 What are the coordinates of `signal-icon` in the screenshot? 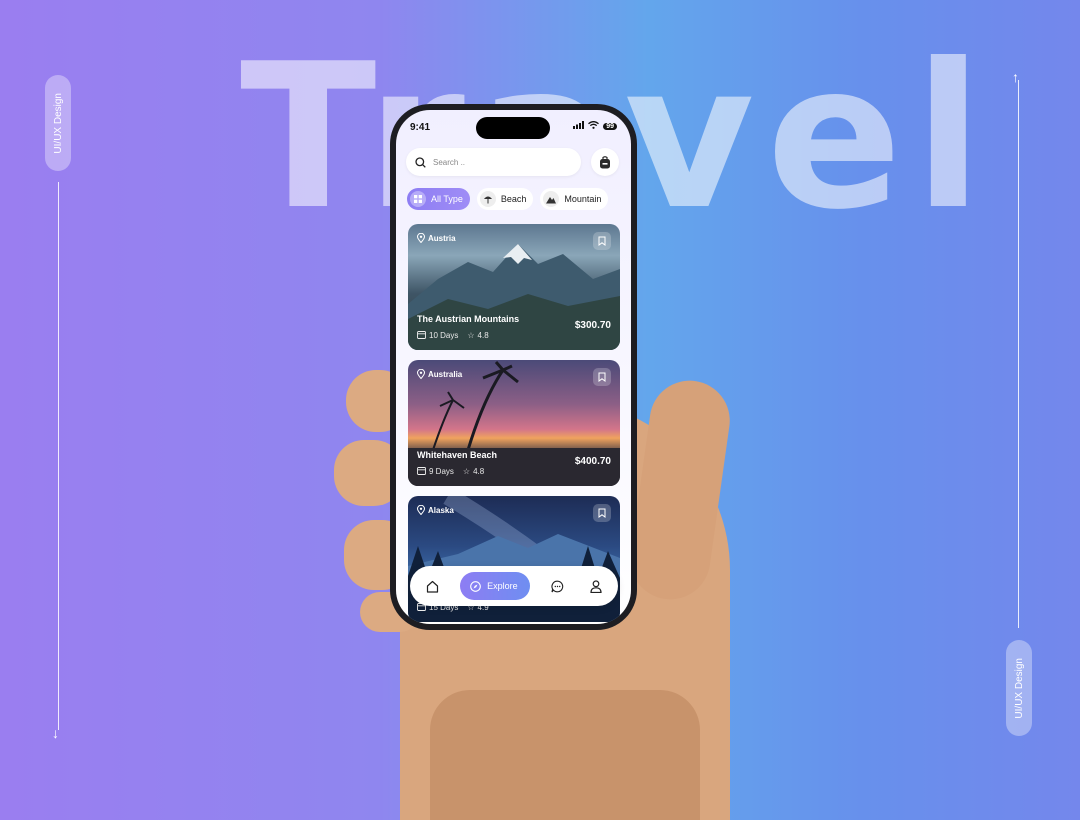 It's located at (579, 126).